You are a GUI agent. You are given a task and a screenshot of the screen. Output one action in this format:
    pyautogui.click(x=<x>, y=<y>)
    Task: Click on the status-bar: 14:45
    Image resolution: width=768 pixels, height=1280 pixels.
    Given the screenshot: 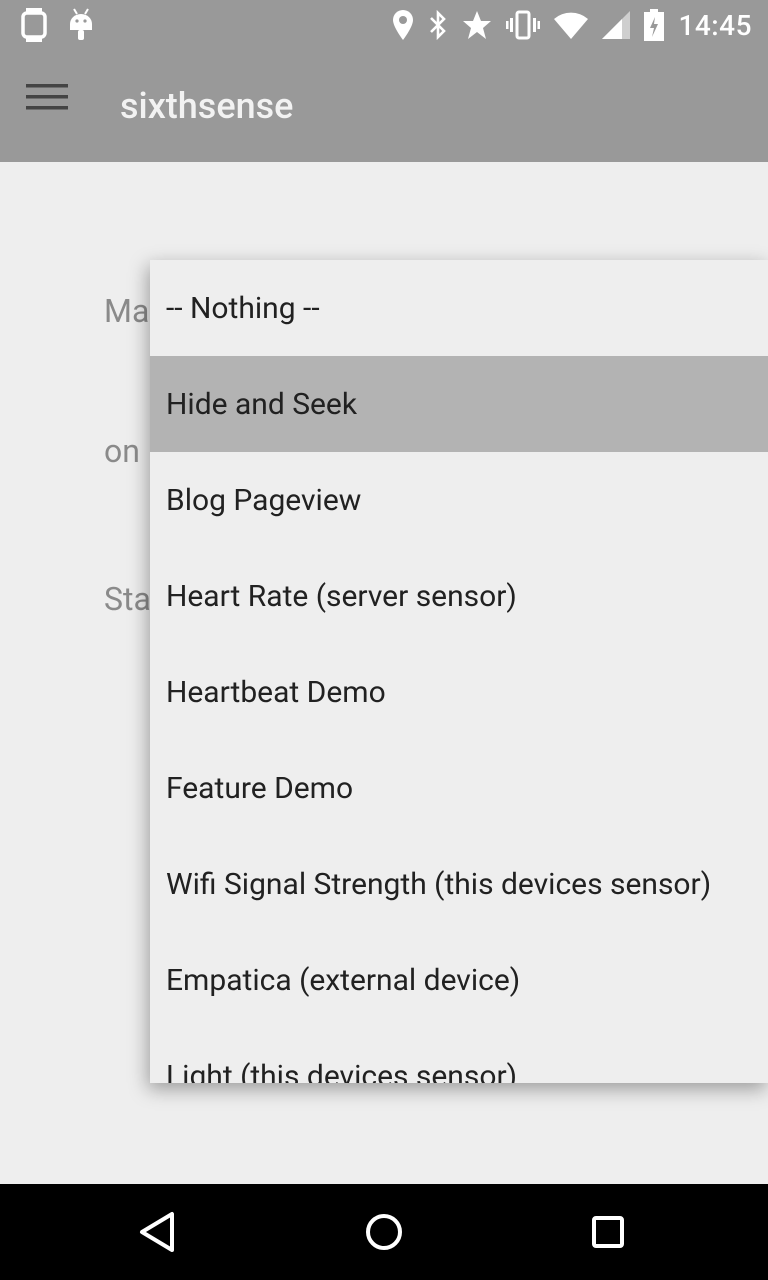 What is the action you would take?
    pyautogui.click(x=384, y=25)
    